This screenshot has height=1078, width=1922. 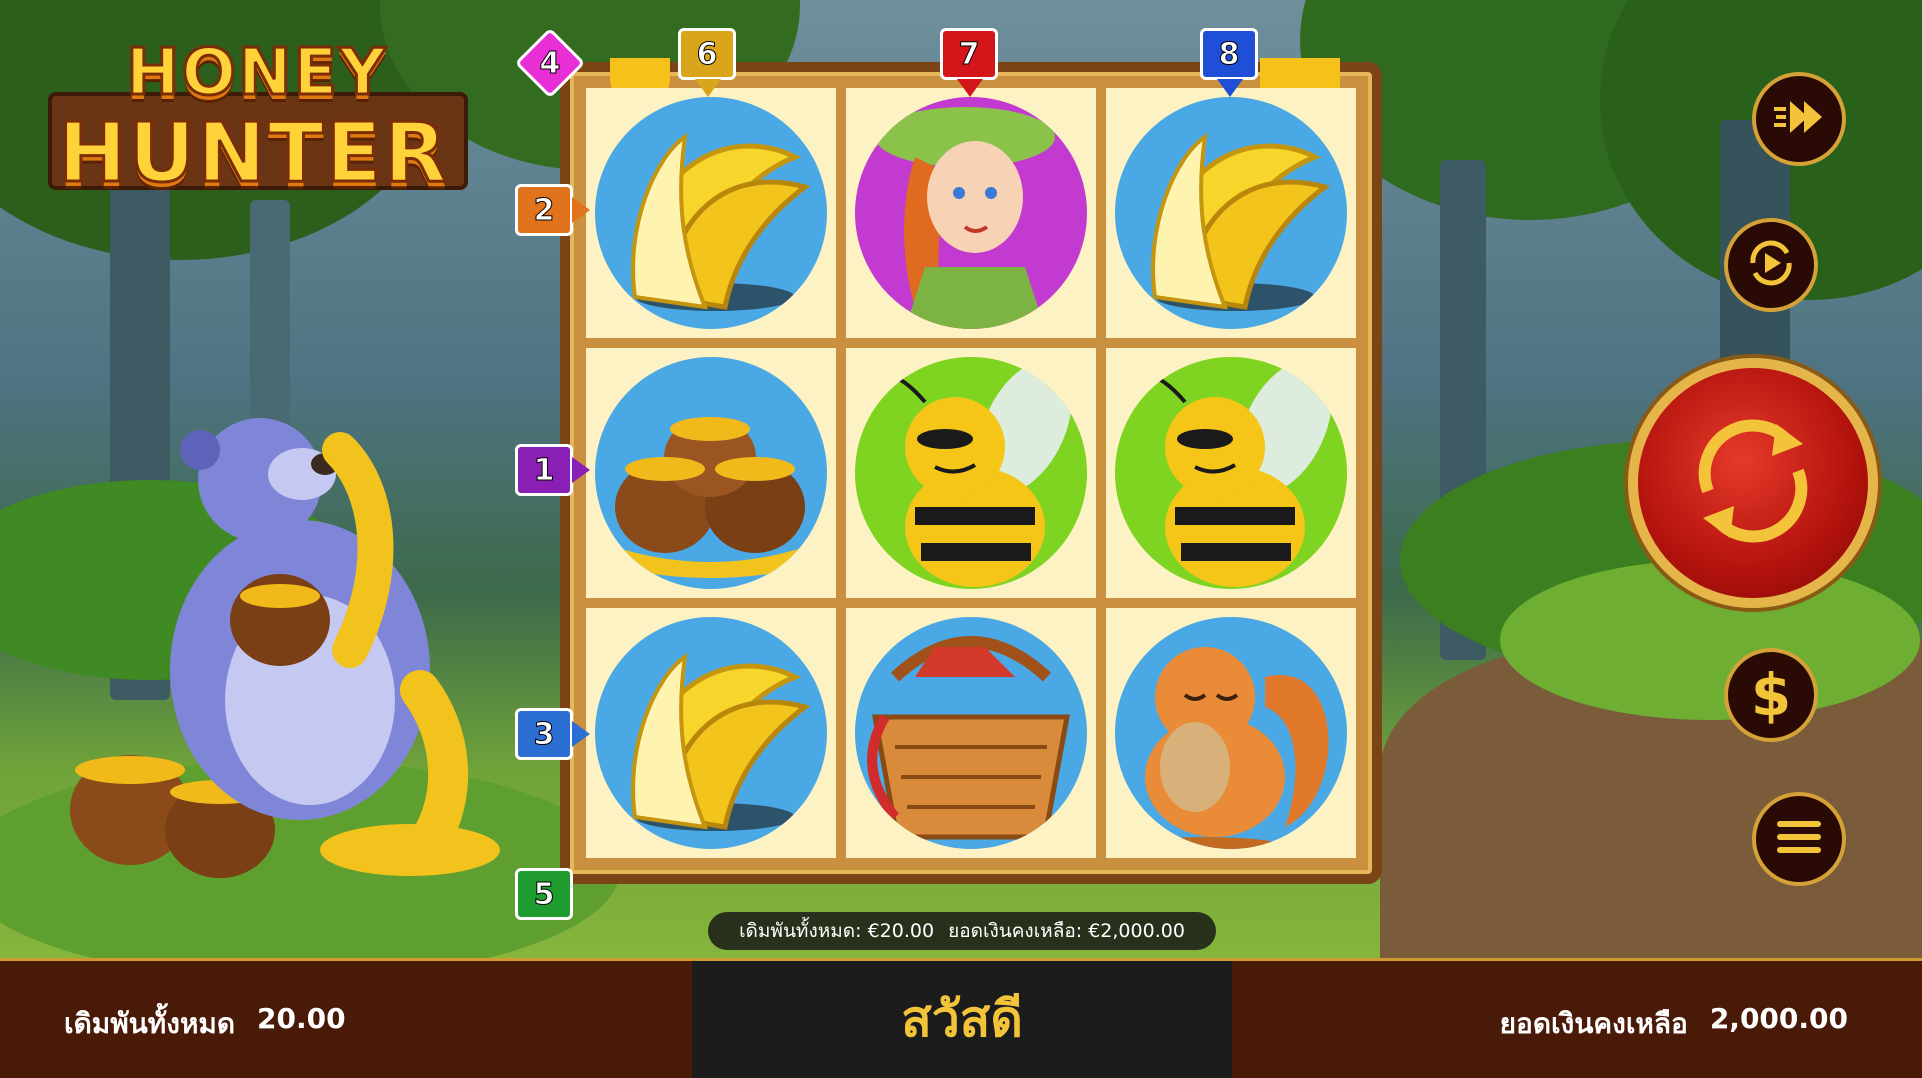 I want to click on payline-marker-2: 2, so click(x=552, y=210).